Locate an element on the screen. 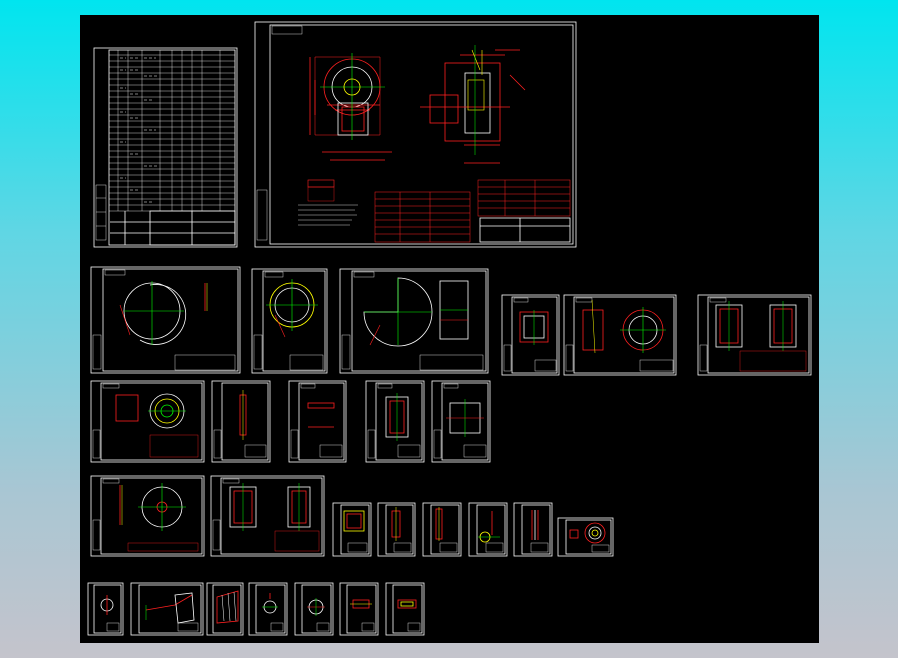  sheet-volute-sector is located at coordinates (414, 321).